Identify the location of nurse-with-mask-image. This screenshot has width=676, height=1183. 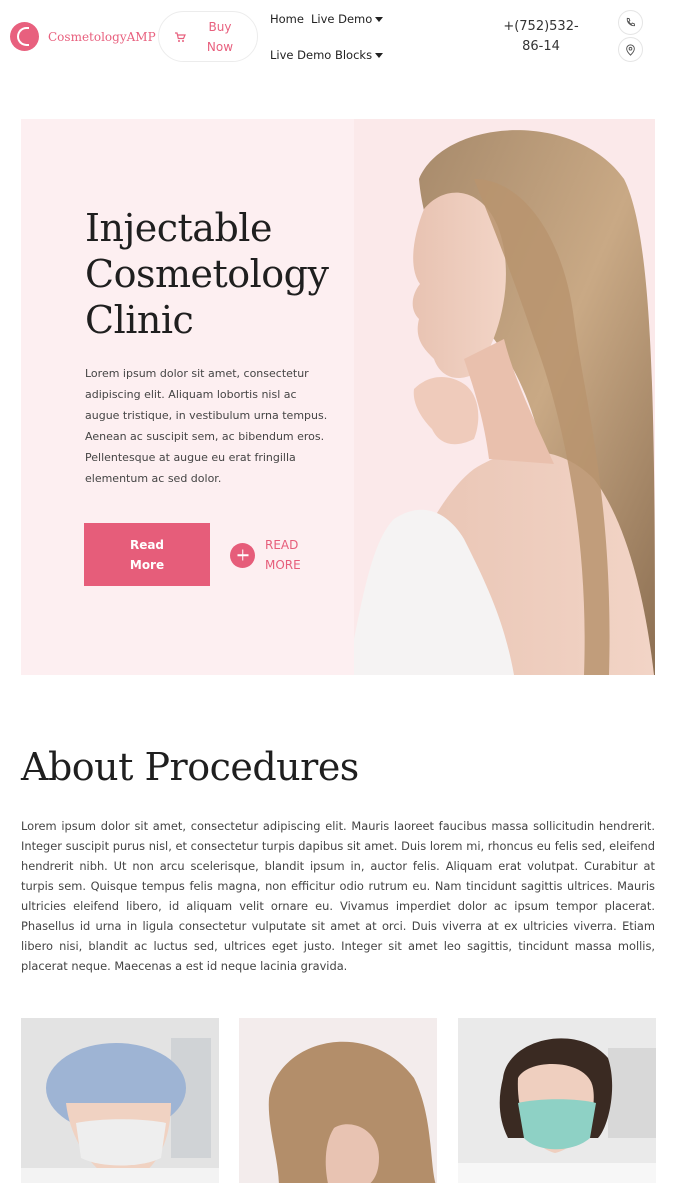
(557, 1100).